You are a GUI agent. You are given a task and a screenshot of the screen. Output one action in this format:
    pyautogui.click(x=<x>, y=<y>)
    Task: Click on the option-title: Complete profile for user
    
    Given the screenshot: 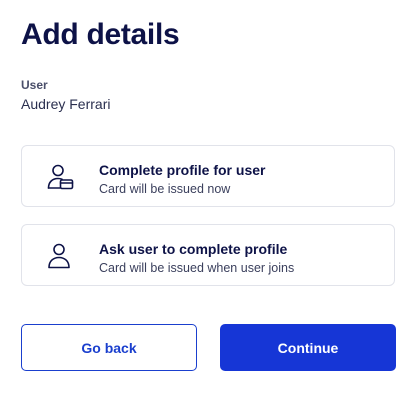 What is the action you would take?
    pyautogui.click(x=182, y=170)
    